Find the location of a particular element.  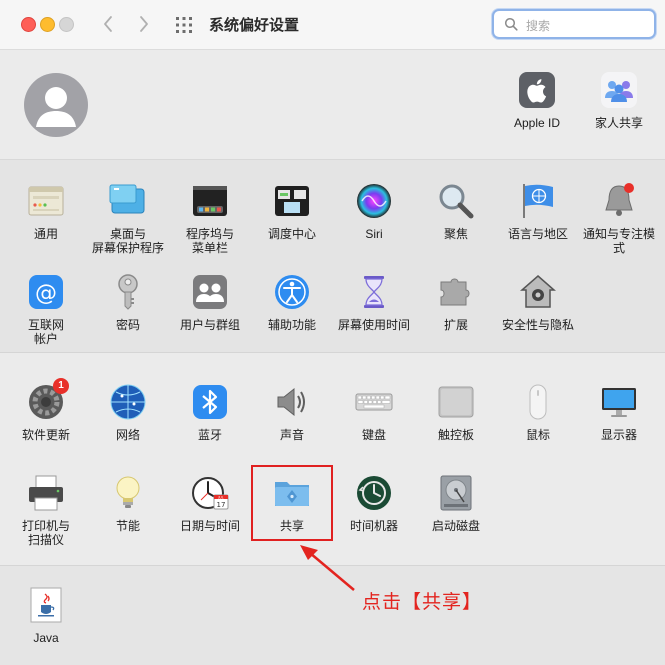

calendar-day: 17 is located at coordinates (221, 505).